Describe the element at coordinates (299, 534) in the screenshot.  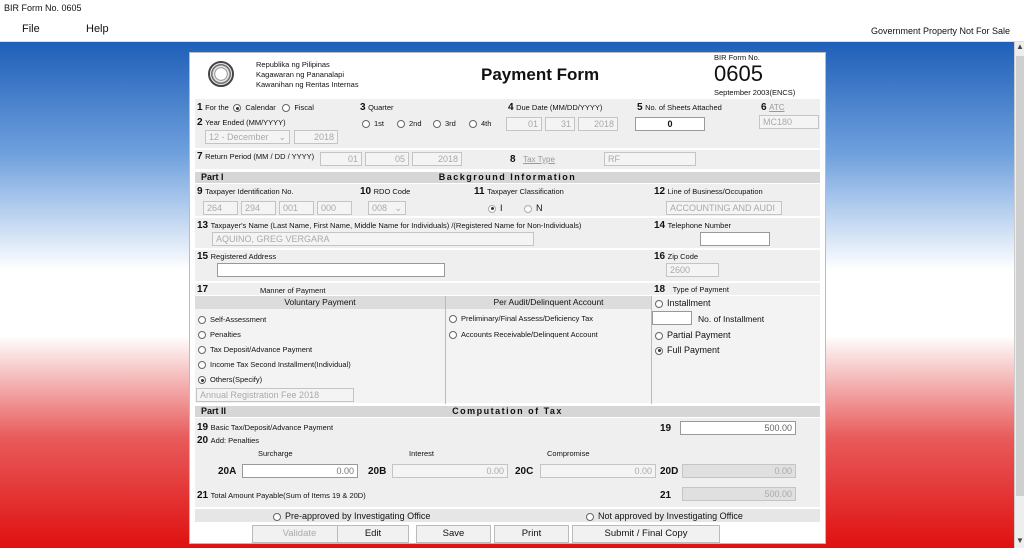
I see `validate-button: Validate` at that location.